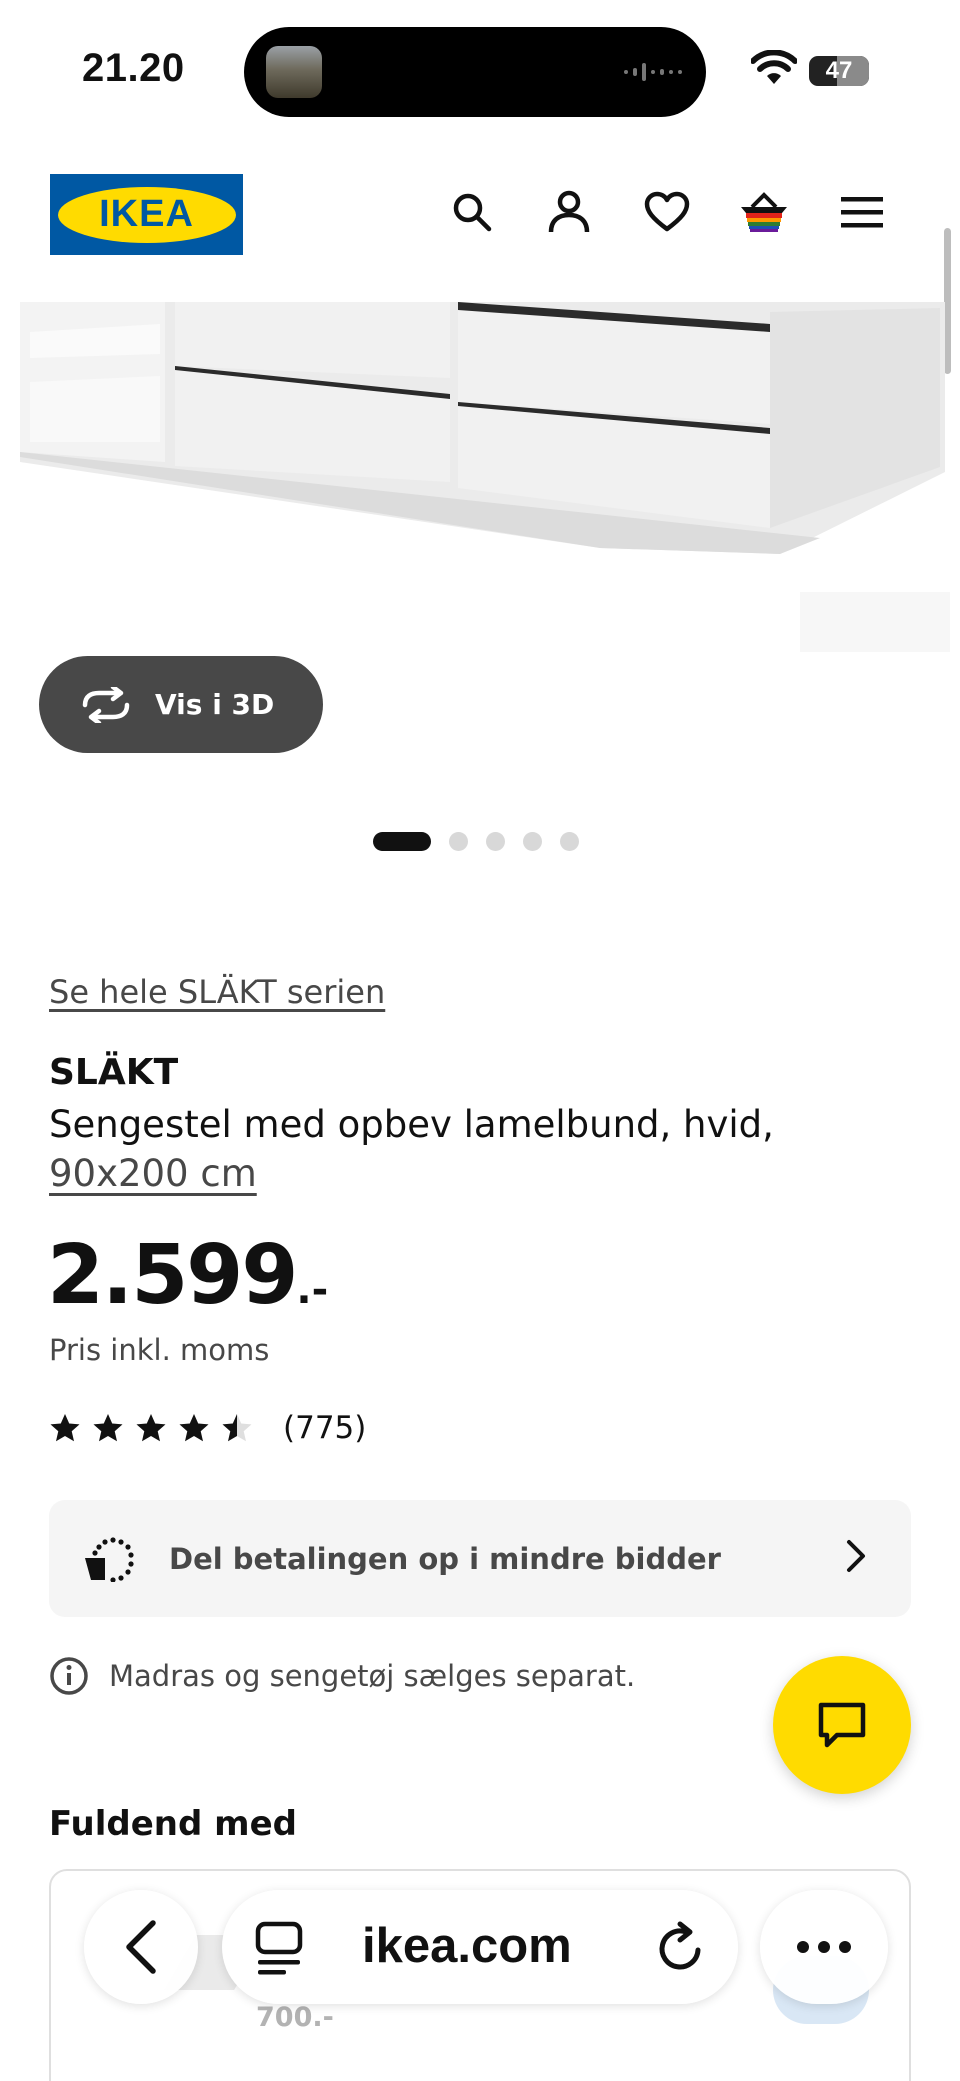 Image resolution: width=960 pixels, height=2081 pixels. What do you see at coordinates (476, 841) in the screenshot?
I see `gallery-pagination` at bounding box center [476, 841].